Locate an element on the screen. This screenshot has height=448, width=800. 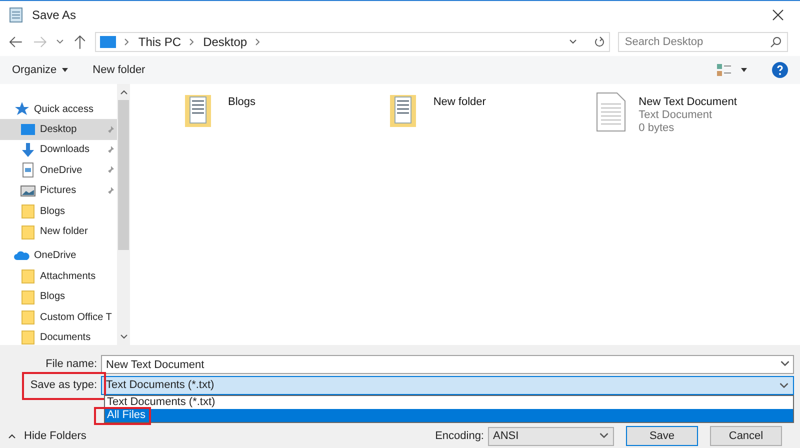
file-item: New folder is located at coordinates (492, 113).